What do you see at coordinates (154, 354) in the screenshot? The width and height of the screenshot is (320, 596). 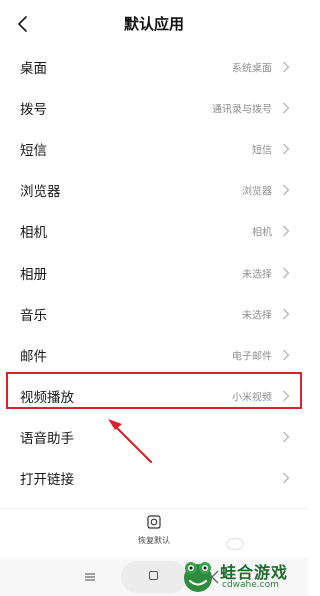 I see `row-email: 邮件 电子邮件` at bounding box center [154, 354].